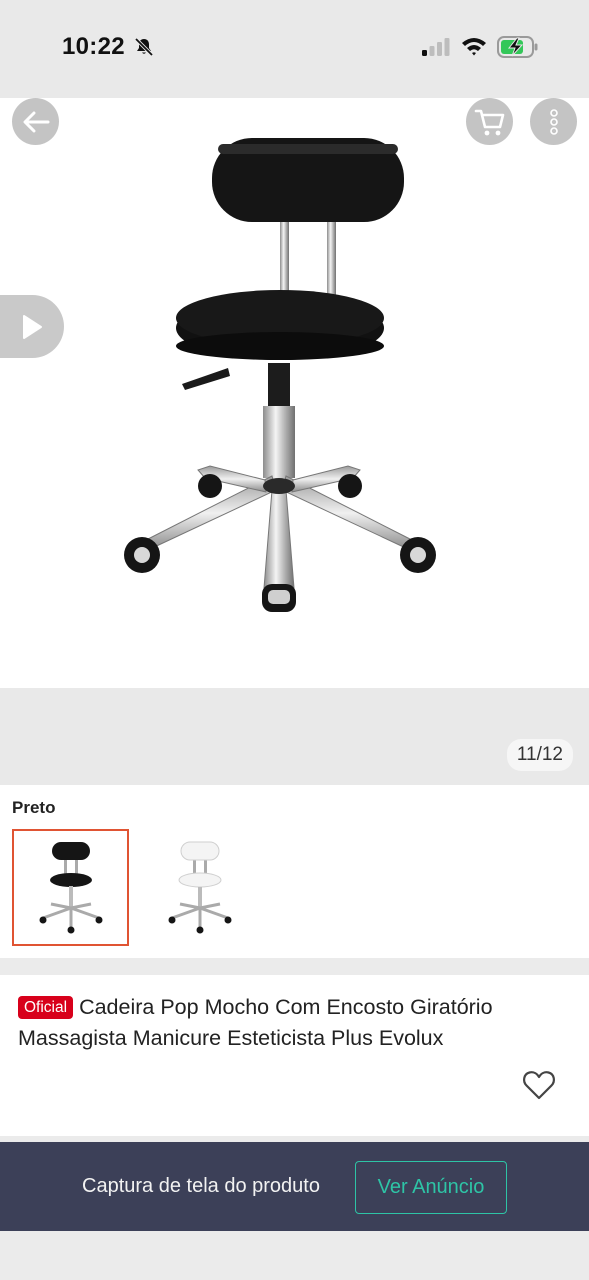 Image resolution: width=589 pixels, height=1280 pixels. What do you see at coordinates (431, 1187) in the screenshot?
I see `view-ad-button: Ver Anúncio` at bounding box center [431, 1187].